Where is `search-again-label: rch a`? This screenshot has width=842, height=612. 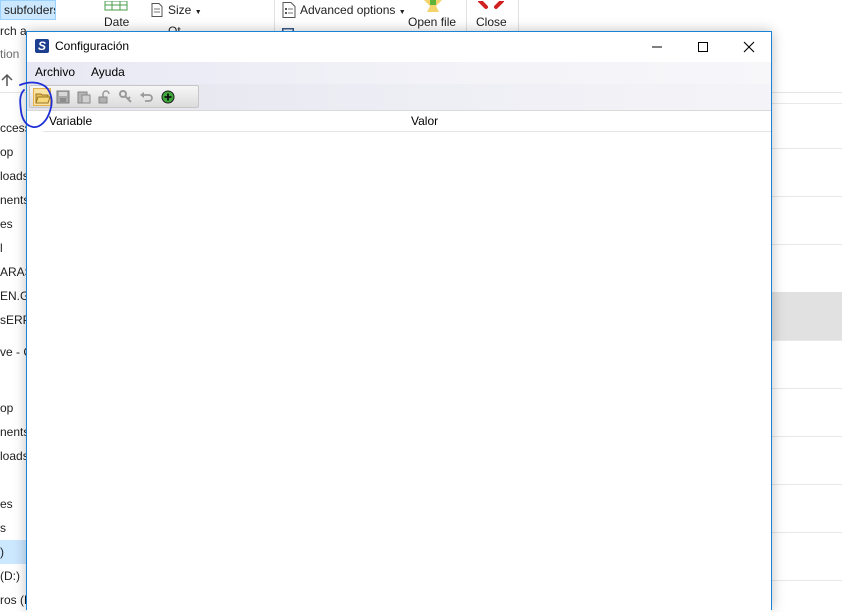 search-again-label: rch a is located at coordinates (13, 31).